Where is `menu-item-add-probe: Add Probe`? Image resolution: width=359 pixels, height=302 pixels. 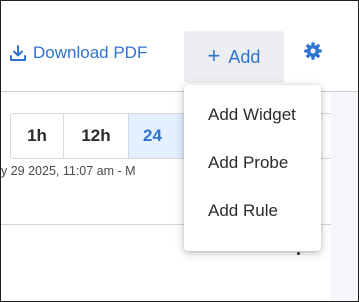
menu-item-add-probe: Add Probe is located at coordinates (252, 163).